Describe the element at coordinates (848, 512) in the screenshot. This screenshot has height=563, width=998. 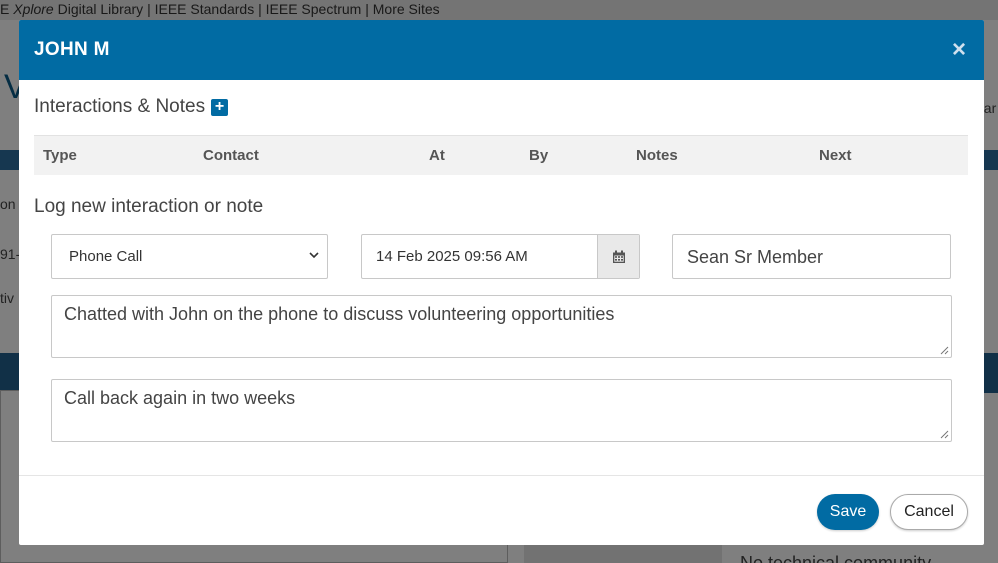
I see `save-button: Save` at that location.